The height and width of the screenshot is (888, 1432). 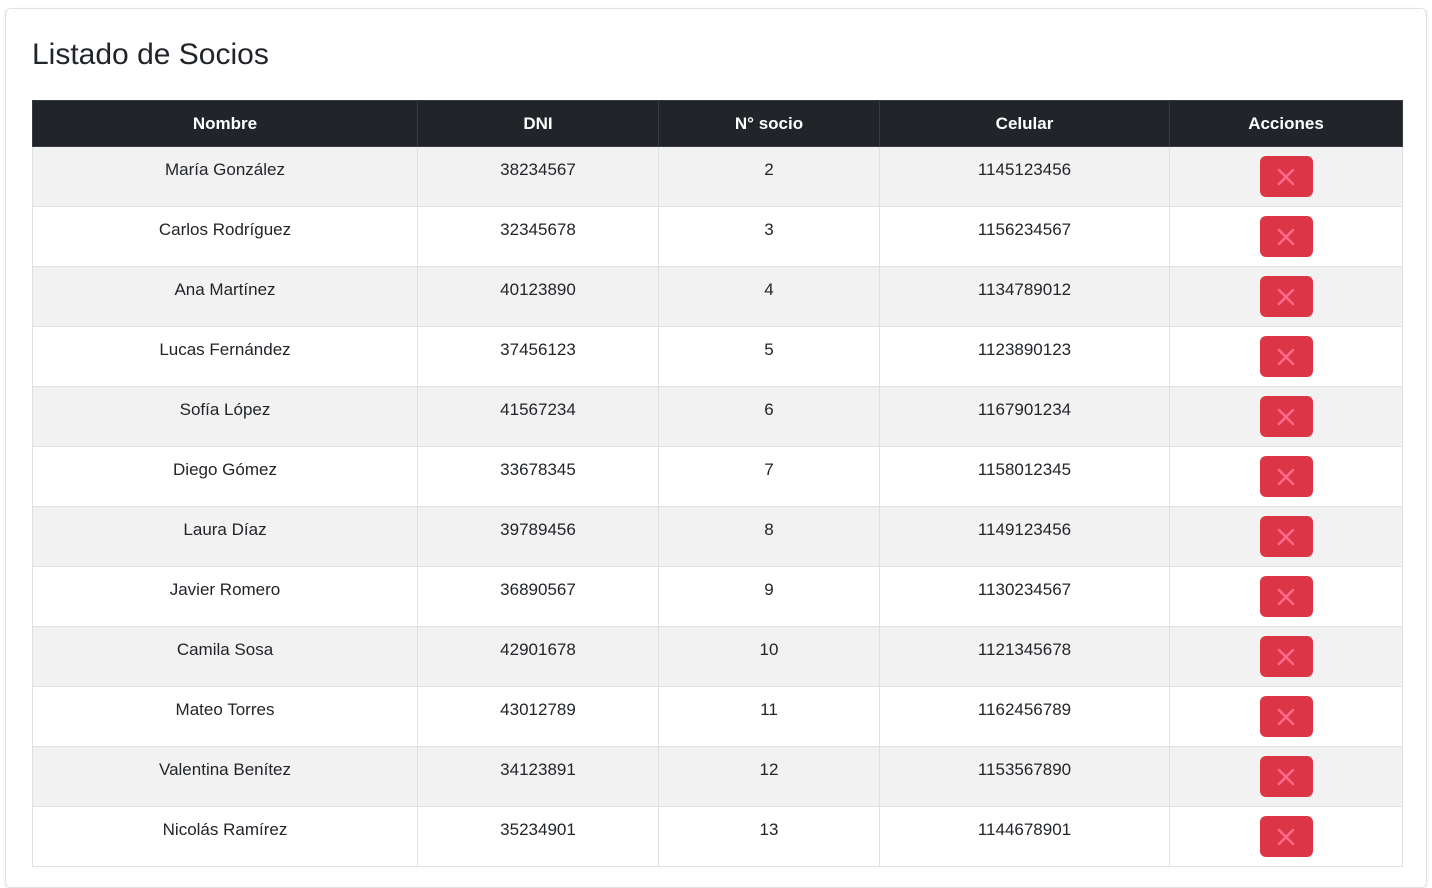 I want to click on header-numero-socio: N° socio, so click(x=769, y=123).